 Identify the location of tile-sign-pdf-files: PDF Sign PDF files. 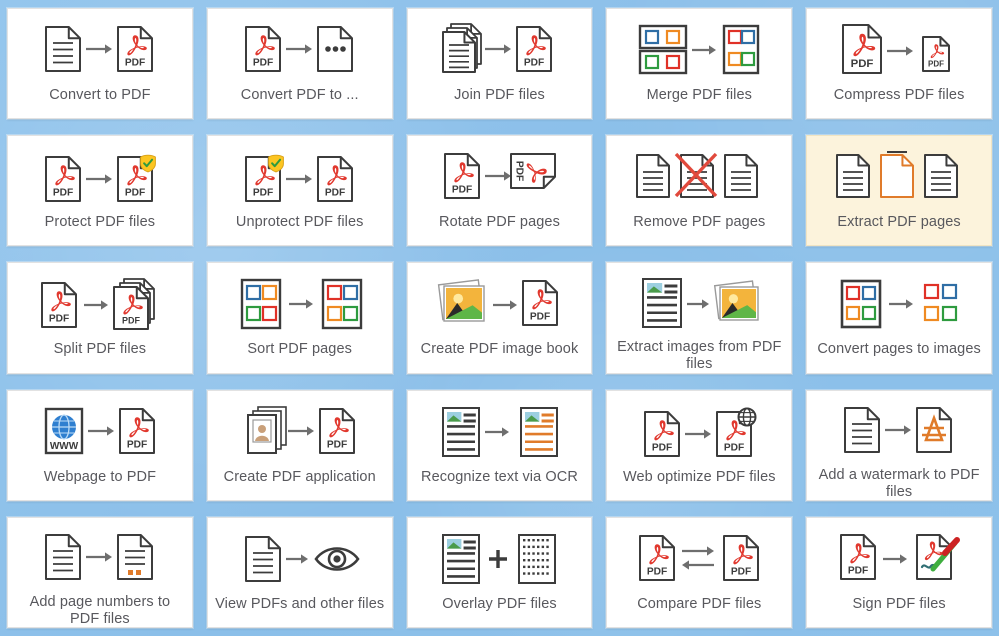
(899, 572).